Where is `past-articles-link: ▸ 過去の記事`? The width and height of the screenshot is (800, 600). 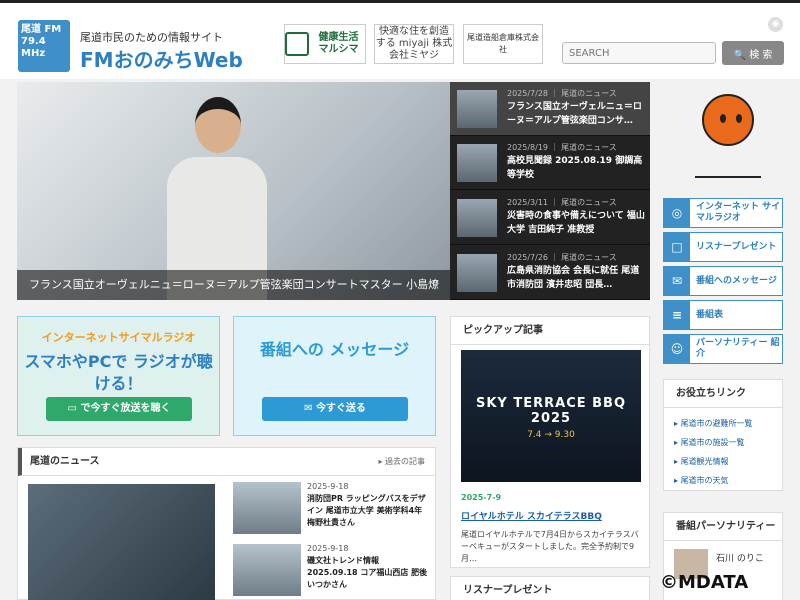 past-articles-link: ▸ 過去の記事 is located at coordinates (401, 462).